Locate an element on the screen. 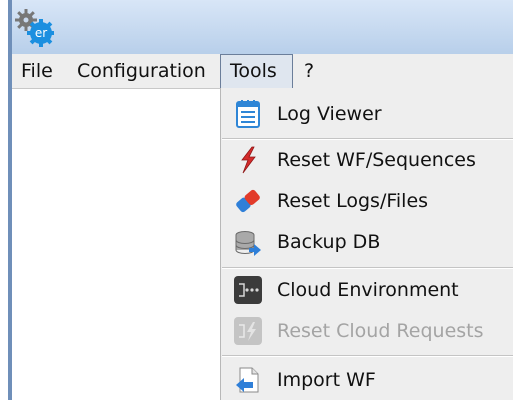  cloud-environment-icon is located at coordinates (248, 290).